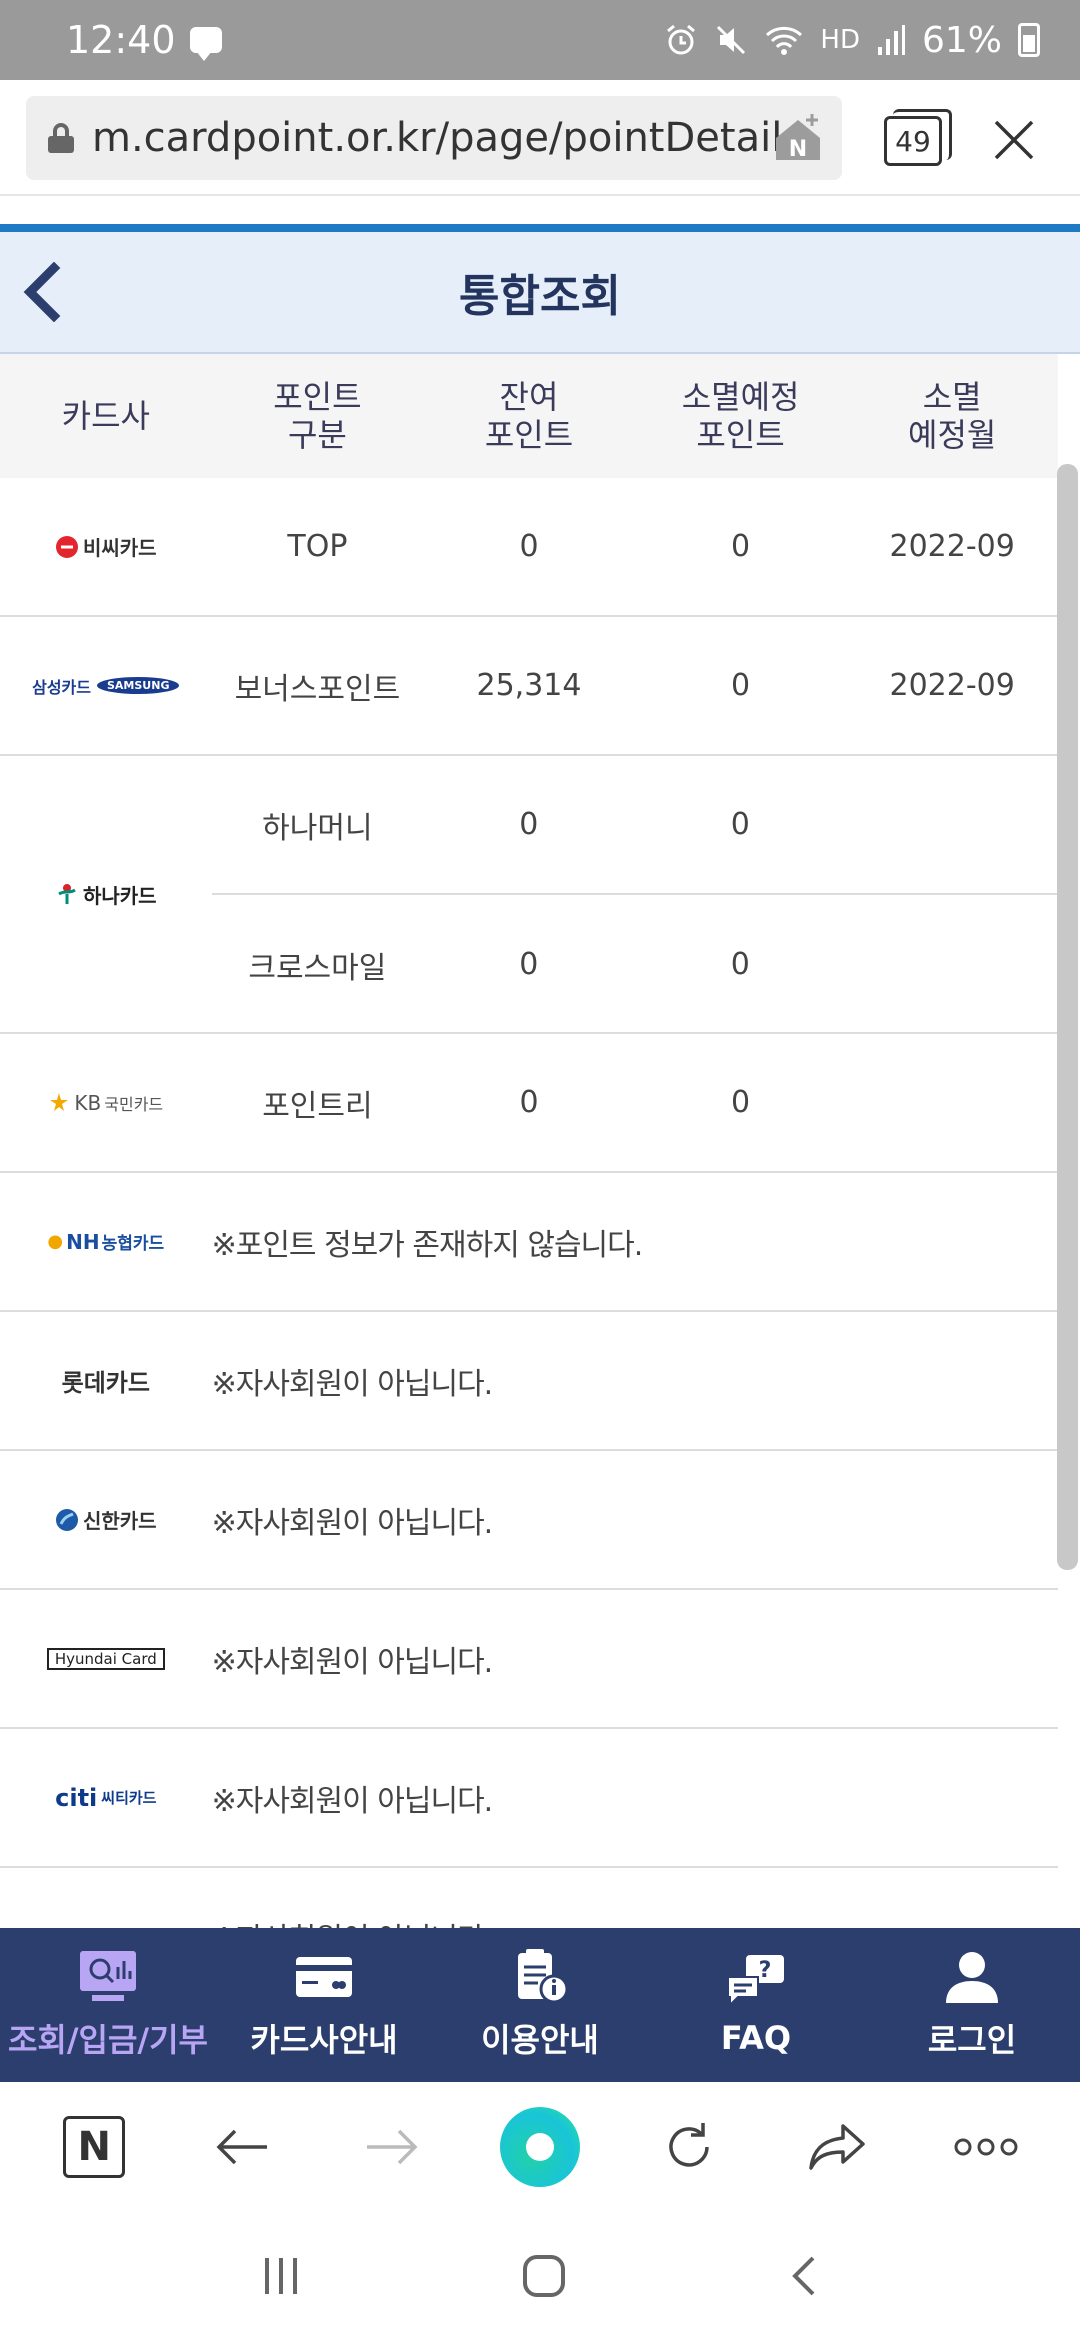 The height and width of the screenshot is (2340, 1080). I want to click on close-icon, so click(1014, 140).